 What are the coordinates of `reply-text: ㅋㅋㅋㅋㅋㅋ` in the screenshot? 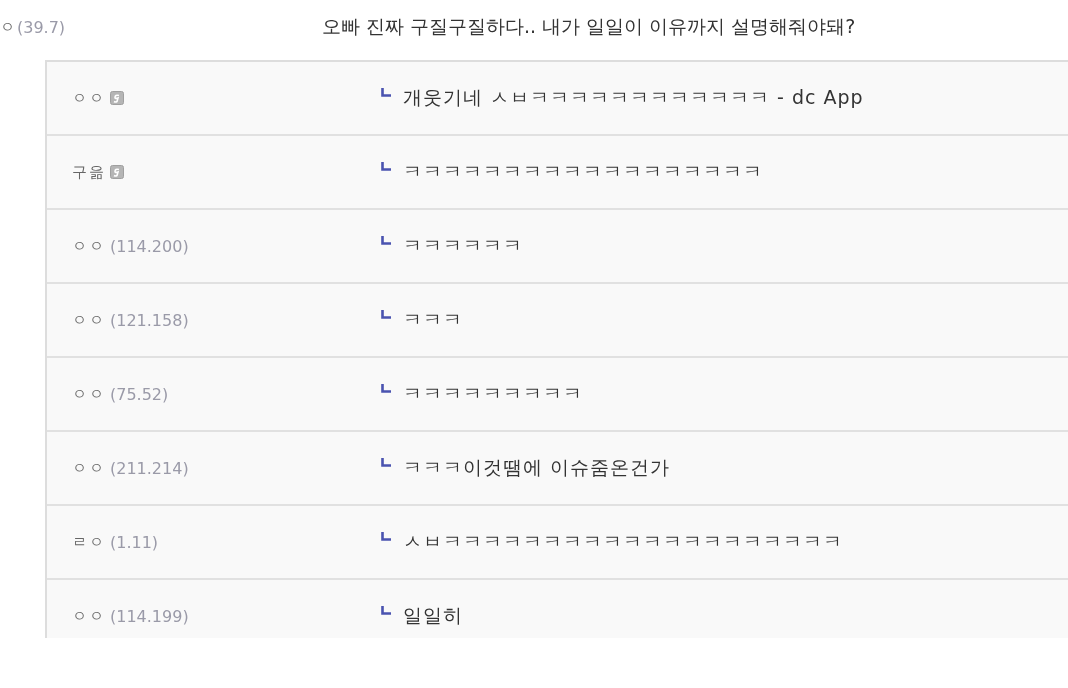 It's located at (463, 245).